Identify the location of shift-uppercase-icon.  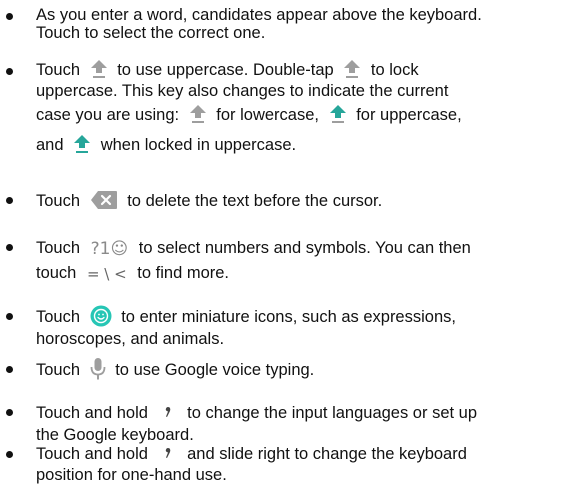
(338, 114).